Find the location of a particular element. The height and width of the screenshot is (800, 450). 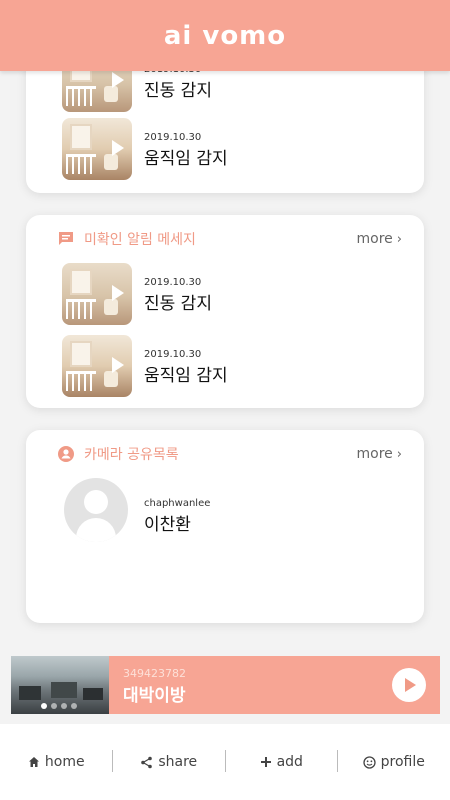

user-circle-icon is located at coordinates (66, 454).